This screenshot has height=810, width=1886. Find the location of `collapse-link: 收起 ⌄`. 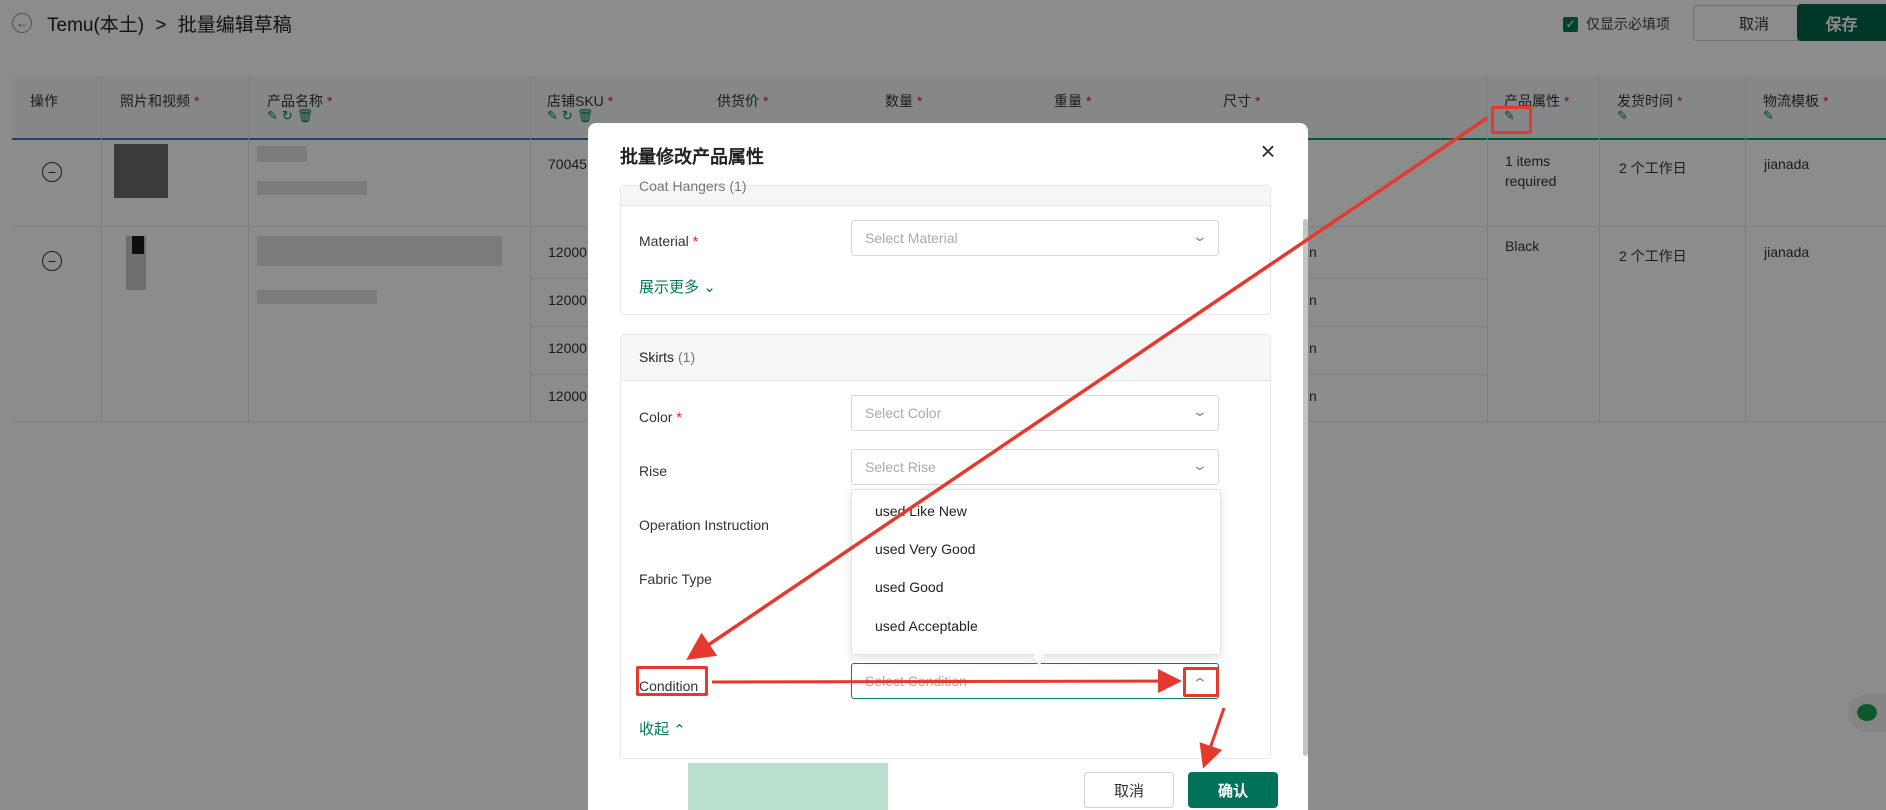

collapse-link: 收起 ⌄ is located at coordinates (662, 728).